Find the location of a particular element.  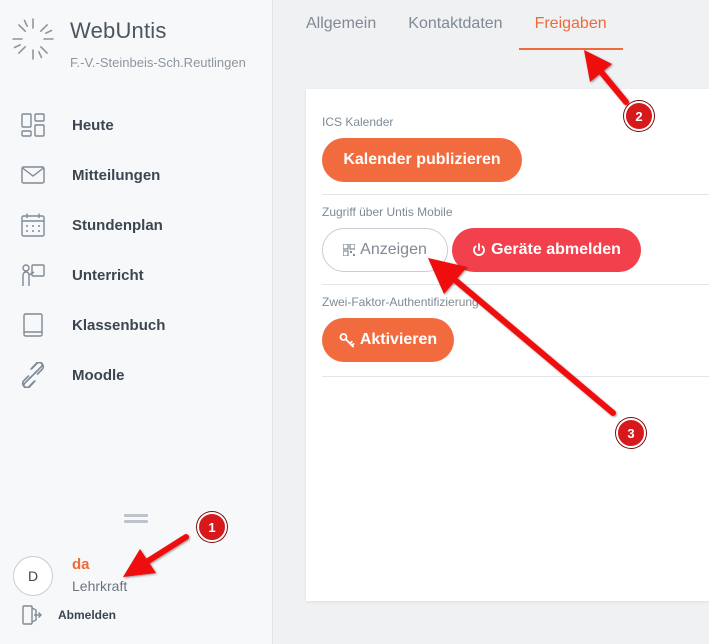

brand: WebUntis F.-V.-Steinbeis-Sch.Reutlingen is located at coordinates (128, 43).